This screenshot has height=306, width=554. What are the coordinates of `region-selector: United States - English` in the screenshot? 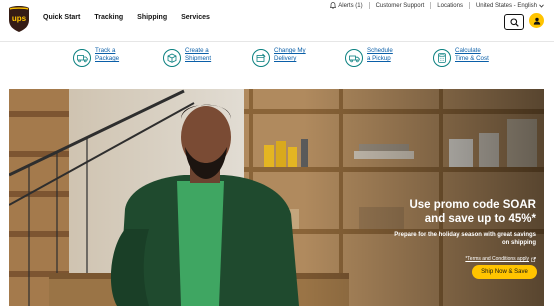 It's located at (510, 6).